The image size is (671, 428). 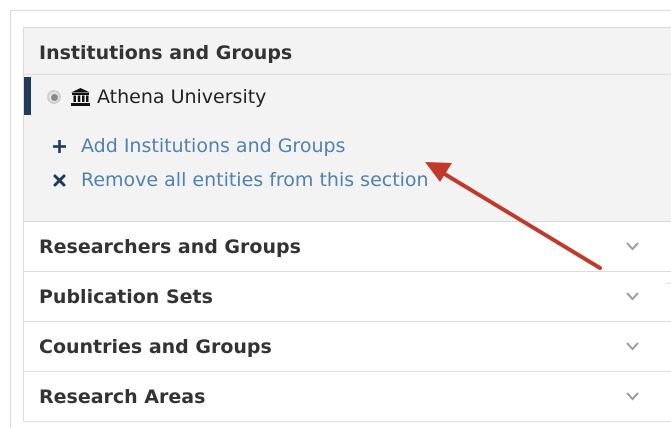 What do you see at coordinates (166, 53) in the screenshot?
I see `institutions-section-title: Institutions and Groups` at bounding box center [166, 53].